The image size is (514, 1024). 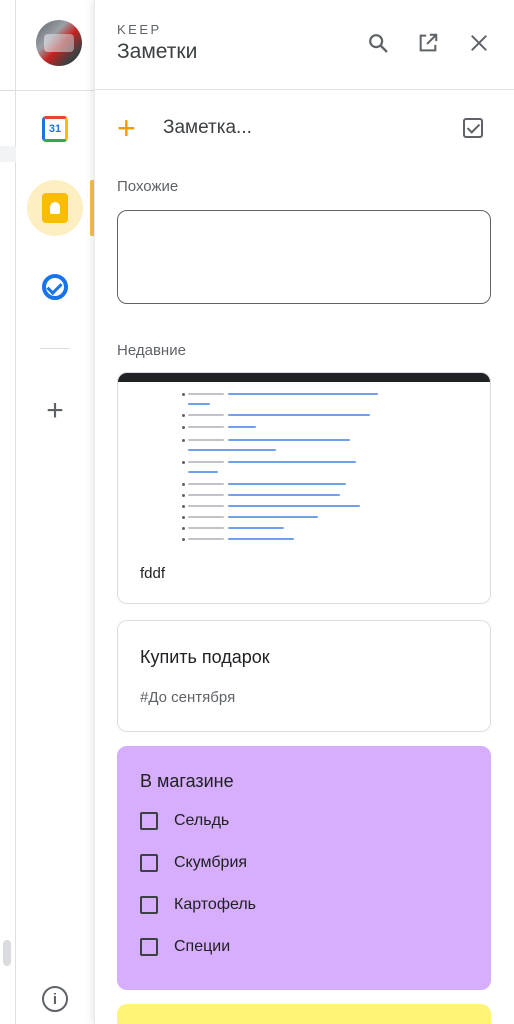 I want to click on list-item-label: Картофель, so click(x=215, y=904).